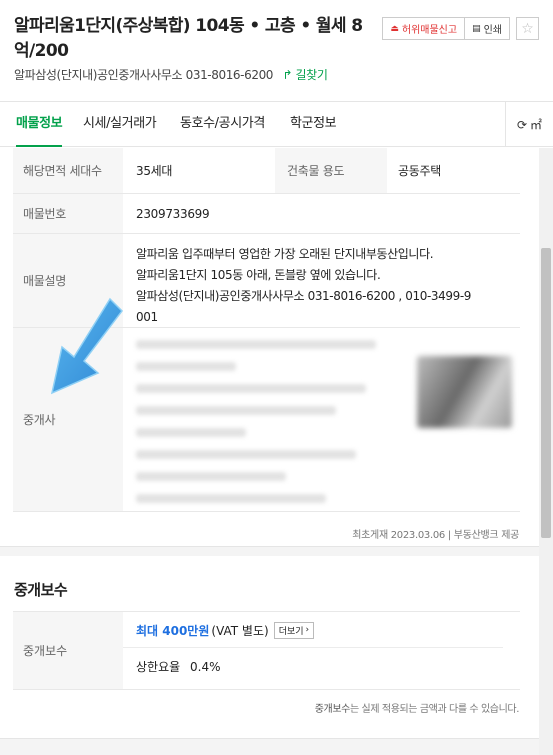 The height and width of the screenshot is (755, 553). Describe the element at coordinates (240, 630) in the screenshot. I see `fee-vat: (VAT 별도)` at that location.